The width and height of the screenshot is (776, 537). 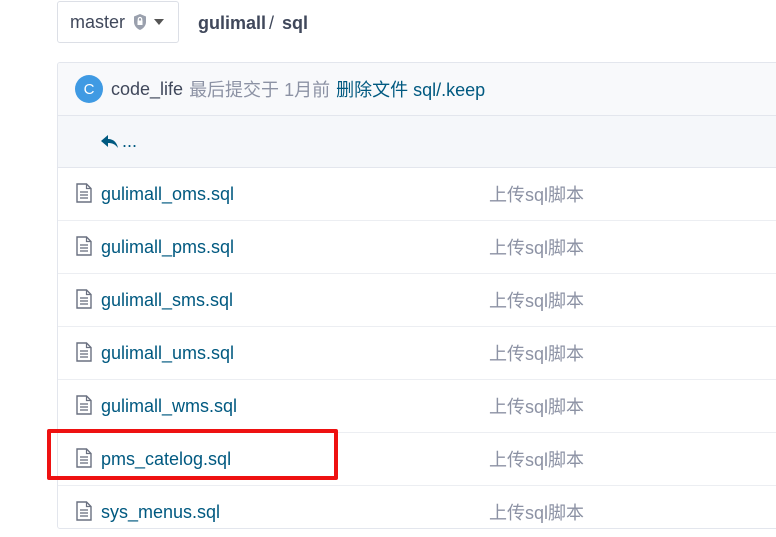 I want to click on file-name-link: gulimall_oms.sql, so click(x=167, y=194).